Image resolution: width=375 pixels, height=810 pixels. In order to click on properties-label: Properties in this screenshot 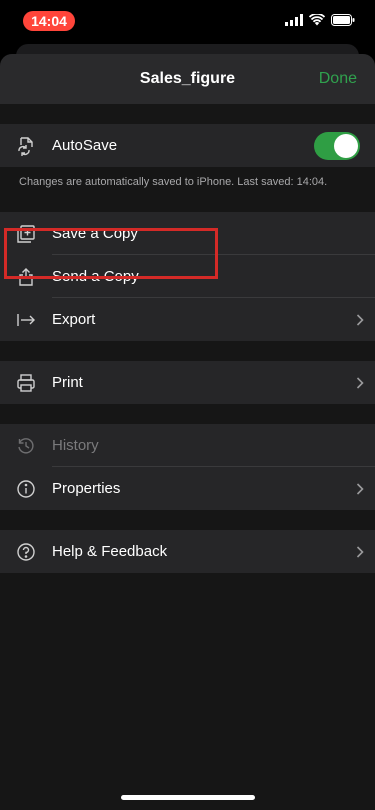, I will do `click(86, 488)`.